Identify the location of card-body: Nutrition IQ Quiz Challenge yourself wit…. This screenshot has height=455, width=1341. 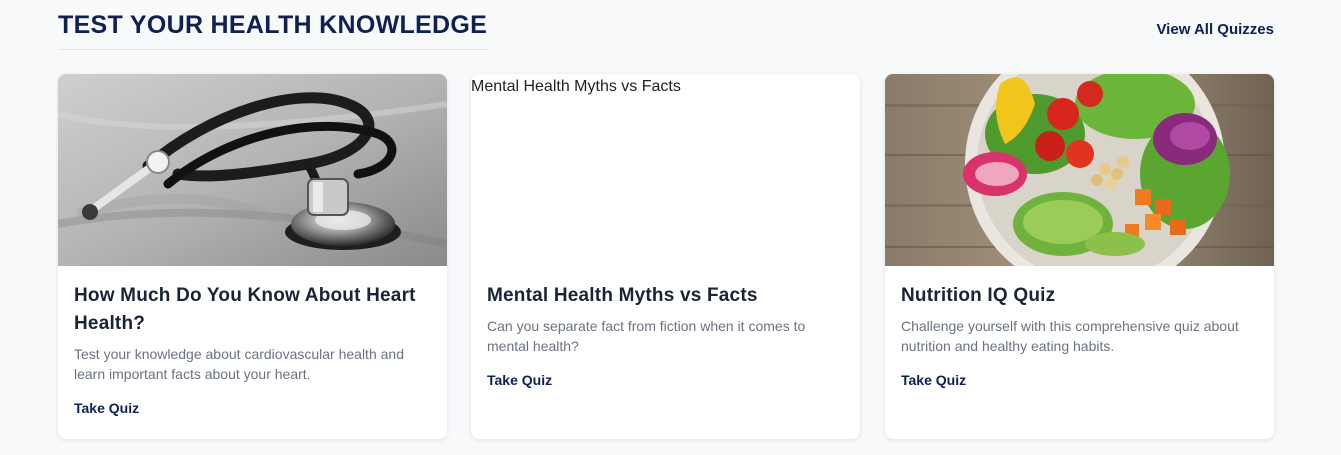
(1079, 336).